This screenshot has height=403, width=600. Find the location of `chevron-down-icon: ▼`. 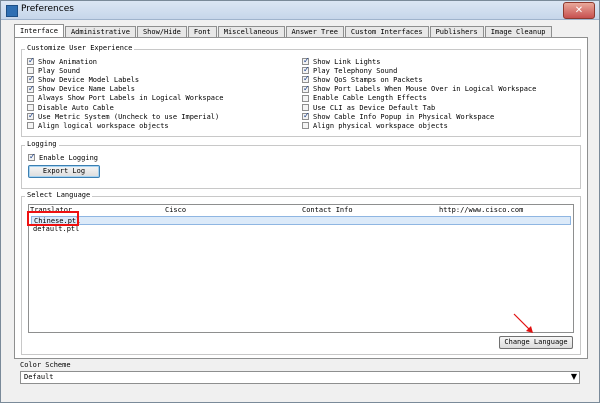

chevron-down-icon: ▼ is located at coordinates (574, 376).